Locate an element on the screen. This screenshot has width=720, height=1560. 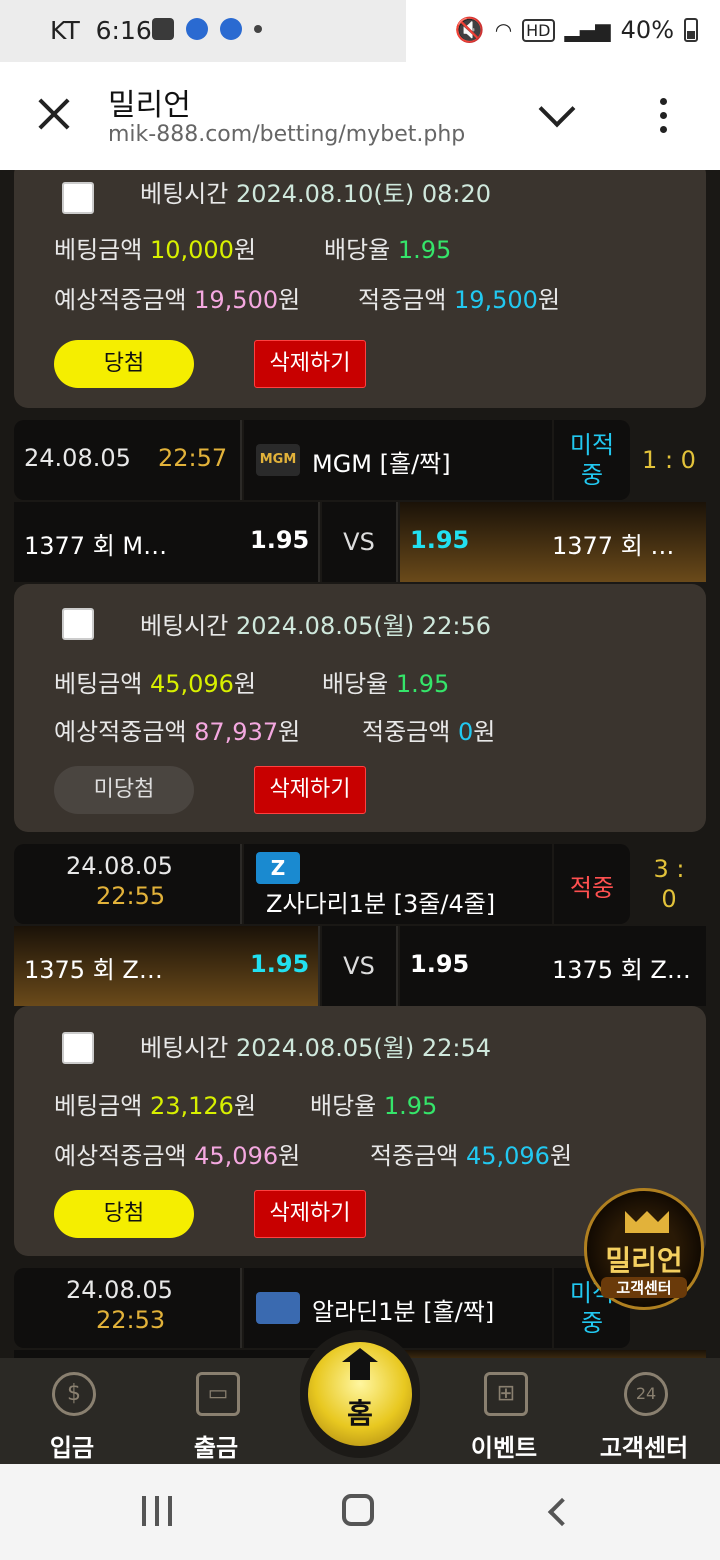
game-date: 24.08.05 22:55 is located at coordinates (128, 884).